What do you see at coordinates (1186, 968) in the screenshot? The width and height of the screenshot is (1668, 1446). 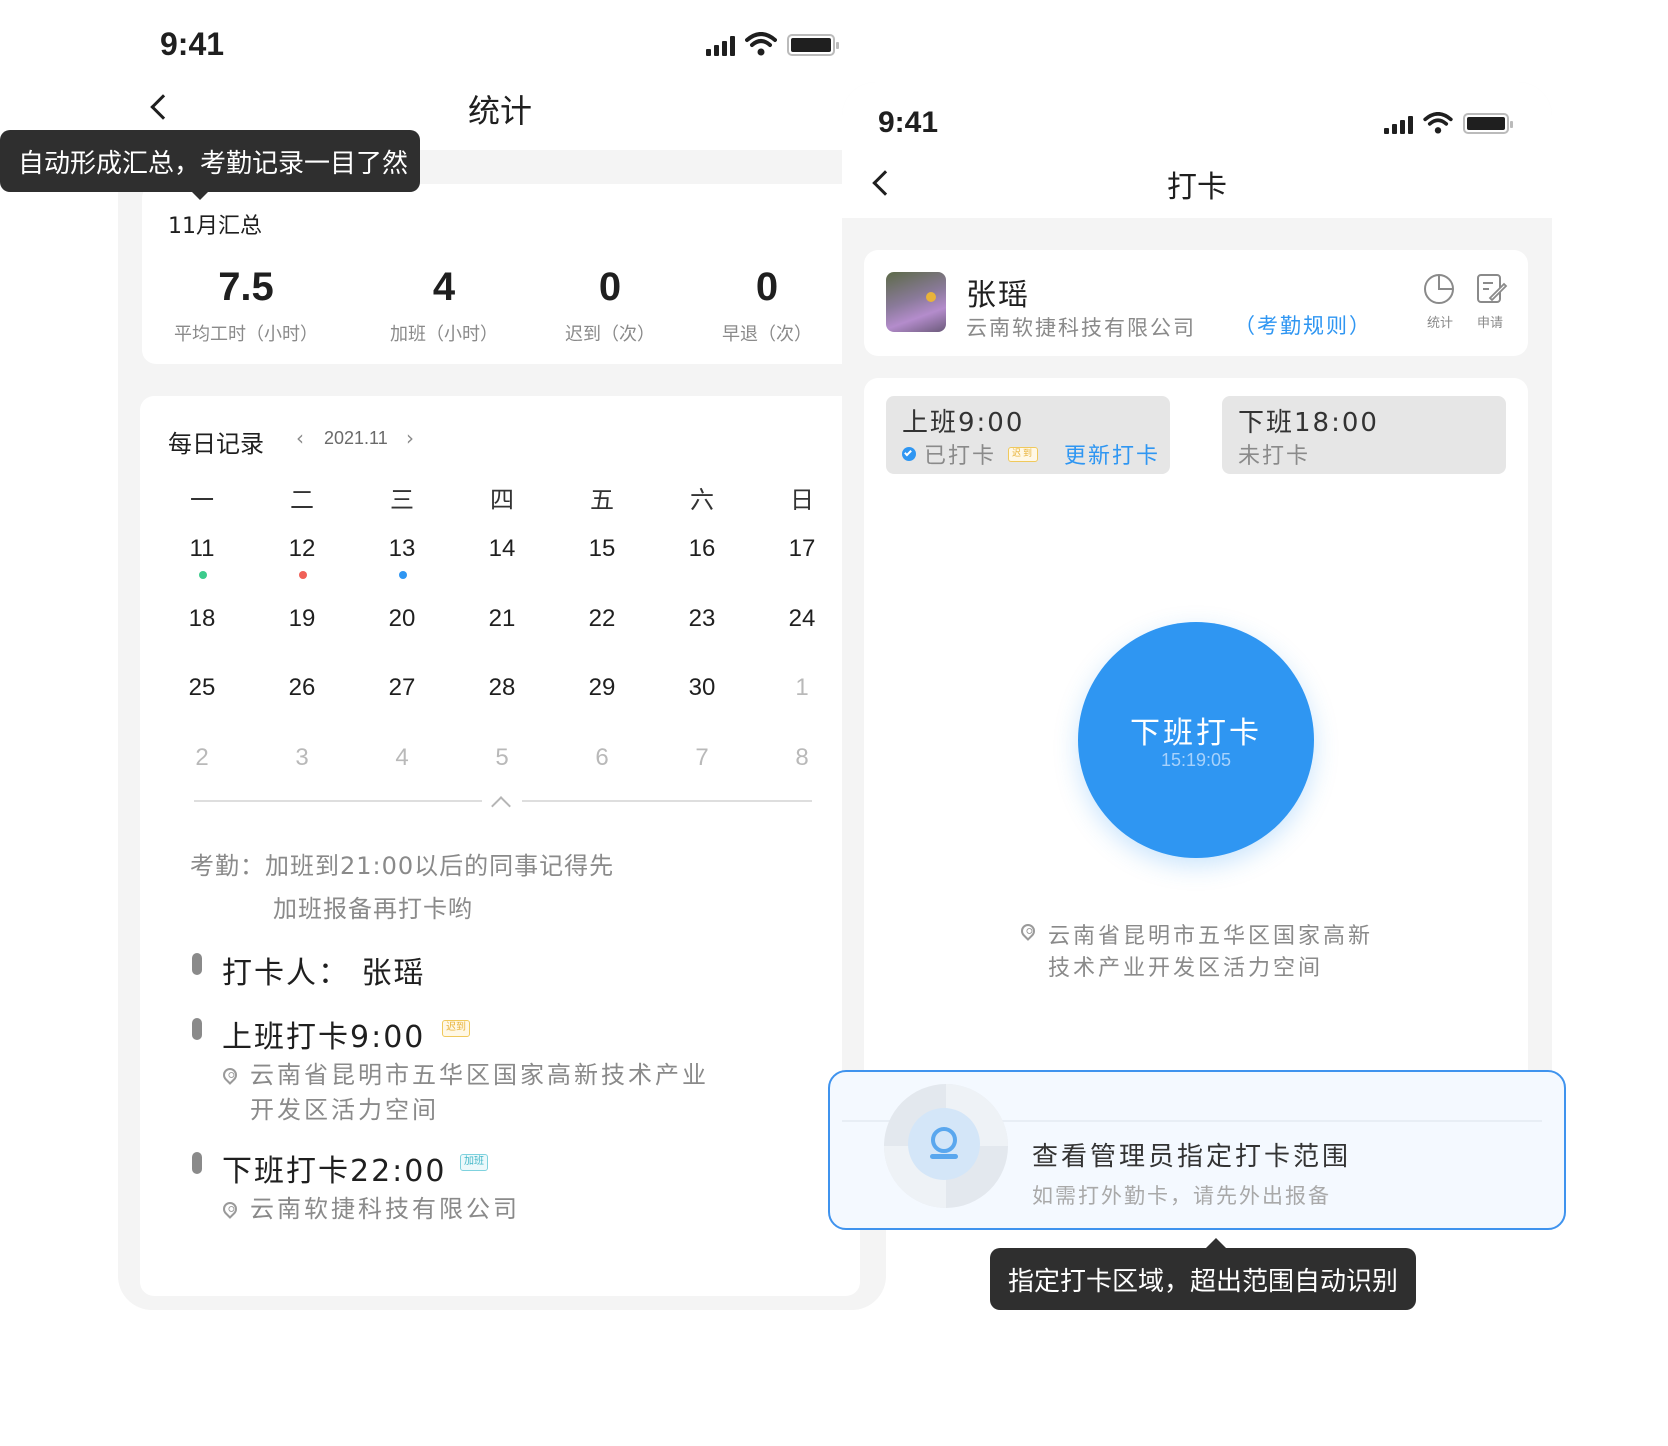 I see `current-location-cont: 技术产业开发区活力空间` at bounding box center [1186, 968].